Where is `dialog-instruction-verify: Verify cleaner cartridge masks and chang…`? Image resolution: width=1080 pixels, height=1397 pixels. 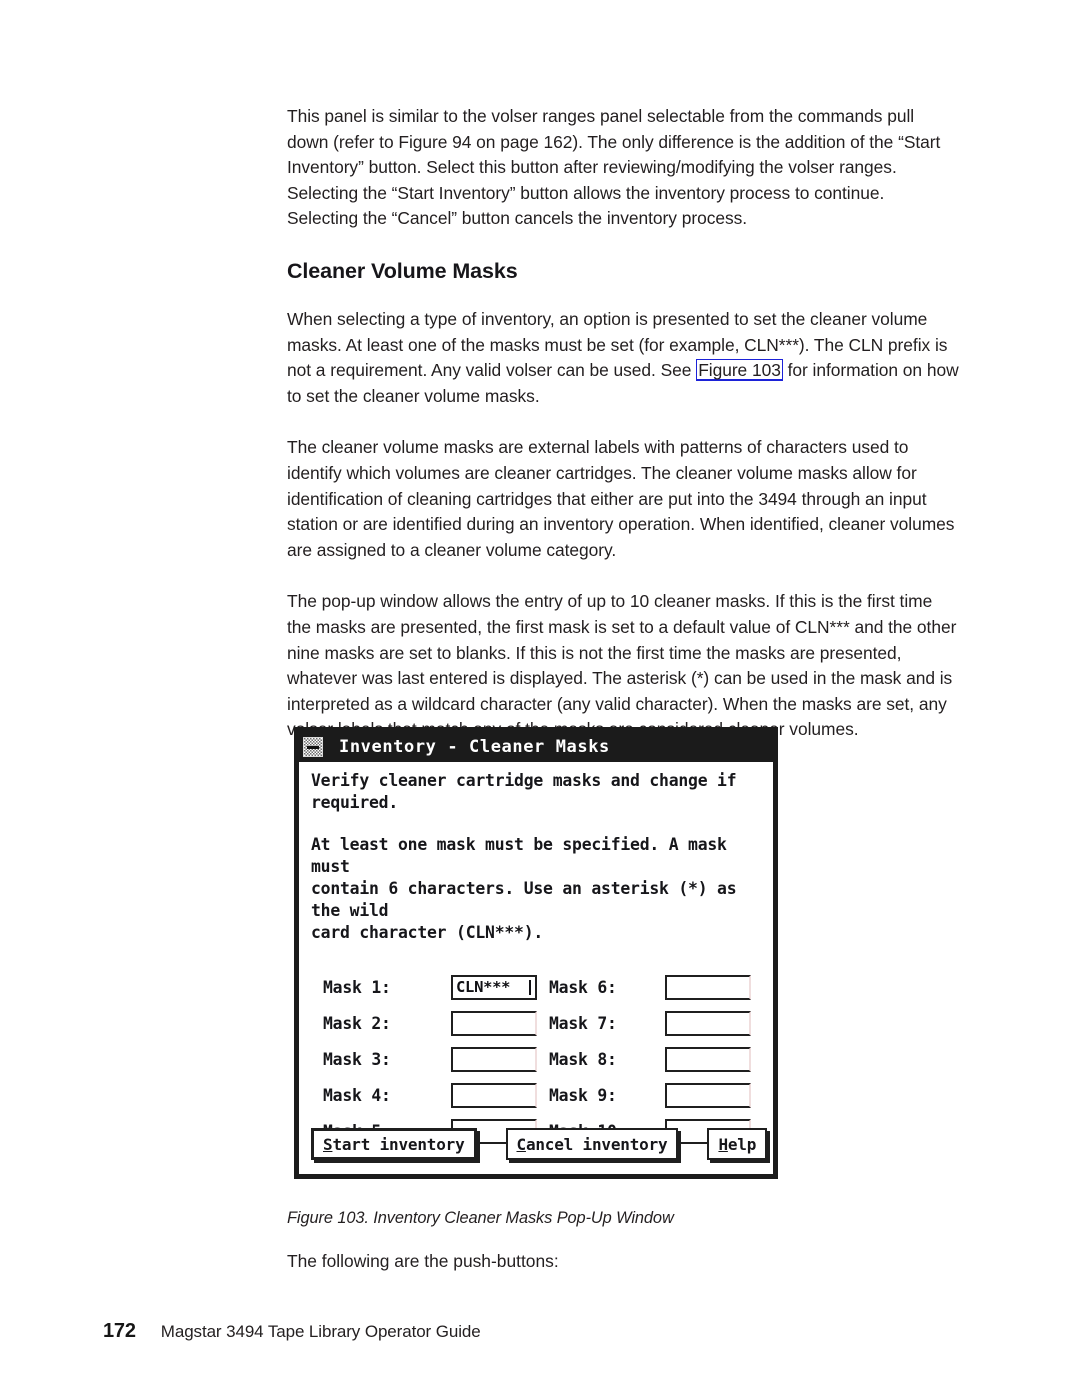 dialog-instruction-verify: Verify cleaner cartridge masks and chang… is located at coordinates (524, 791).